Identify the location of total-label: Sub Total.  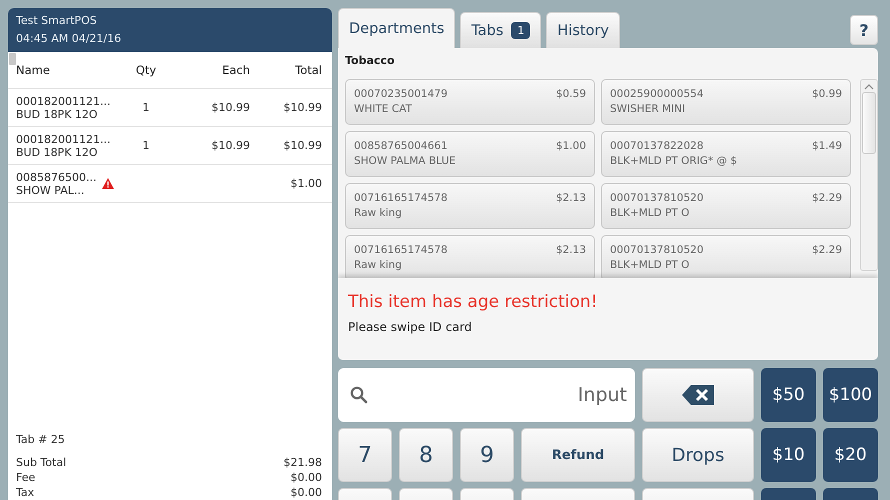
(41, 462).